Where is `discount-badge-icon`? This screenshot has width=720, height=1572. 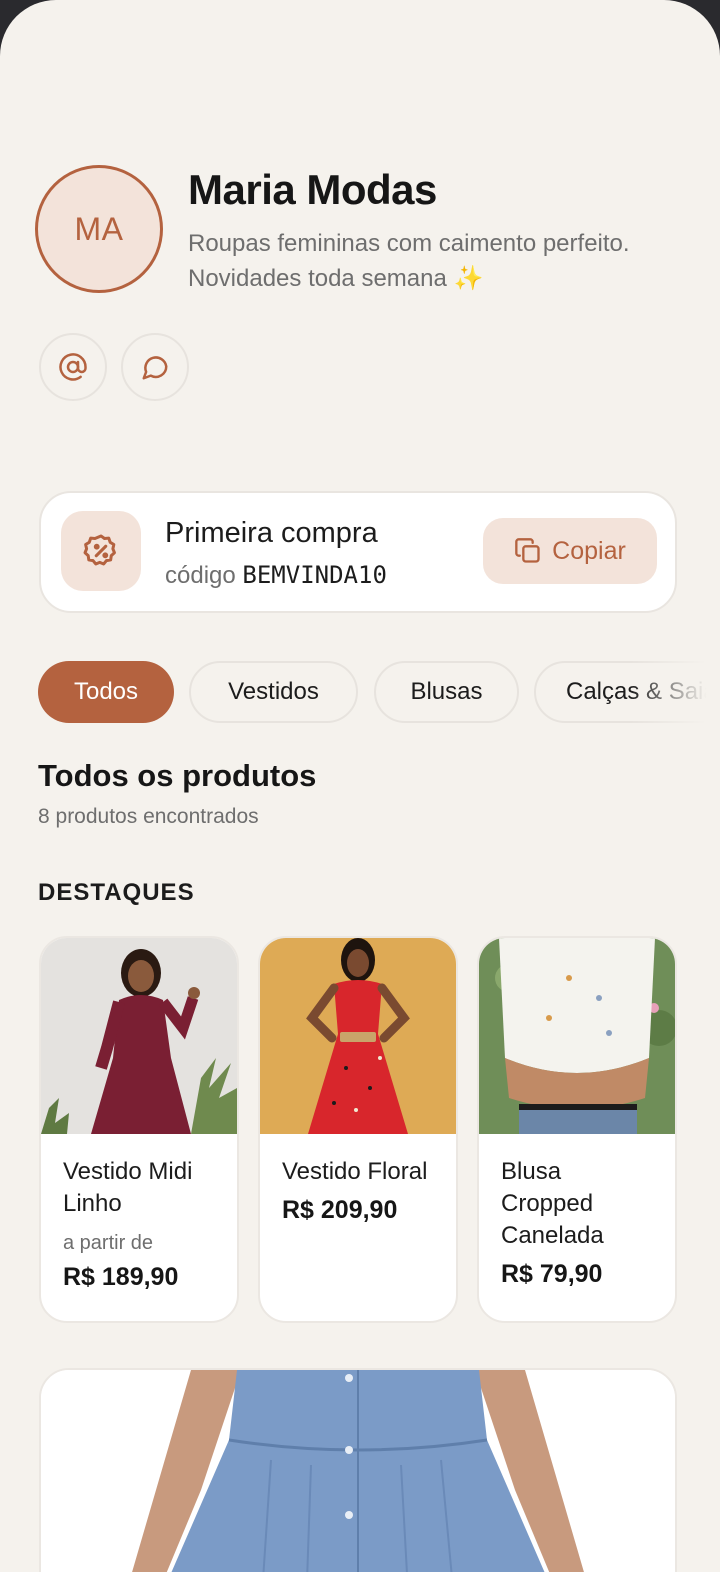
discount-badge-icon is located at coordinates (99, 550).